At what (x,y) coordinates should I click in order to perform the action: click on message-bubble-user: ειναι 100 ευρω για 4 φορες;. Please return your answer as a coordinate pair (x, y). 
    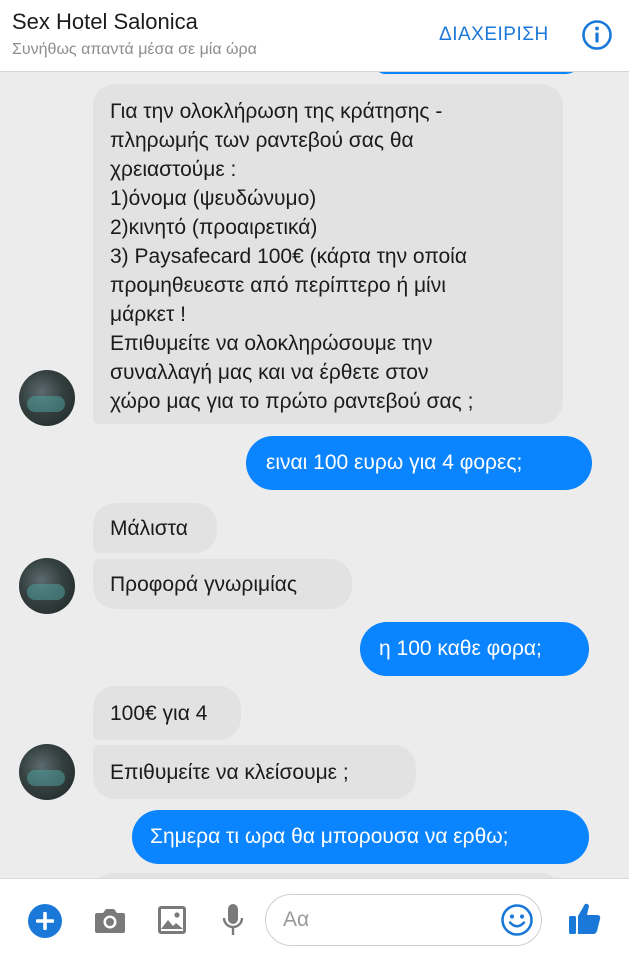
    Looking at the image, I should click on (419, 463).